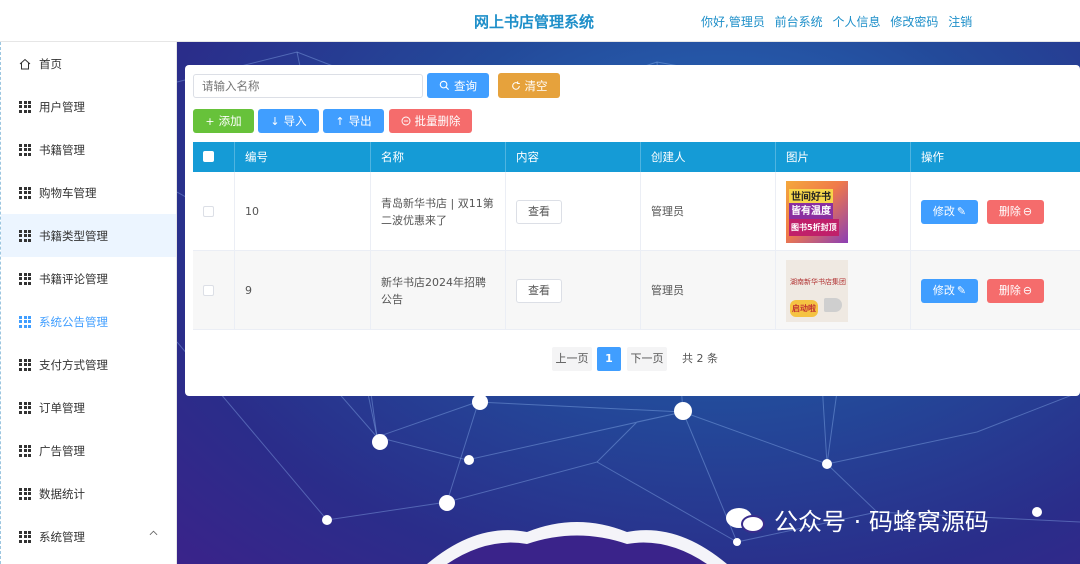 The image size is (1080, 564). I want to click on pagination-next-button: 下一页, so click(647, 359).